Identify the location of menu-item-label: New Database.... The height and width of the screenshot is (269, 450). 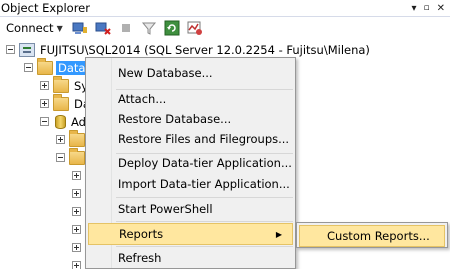
(165, 73).